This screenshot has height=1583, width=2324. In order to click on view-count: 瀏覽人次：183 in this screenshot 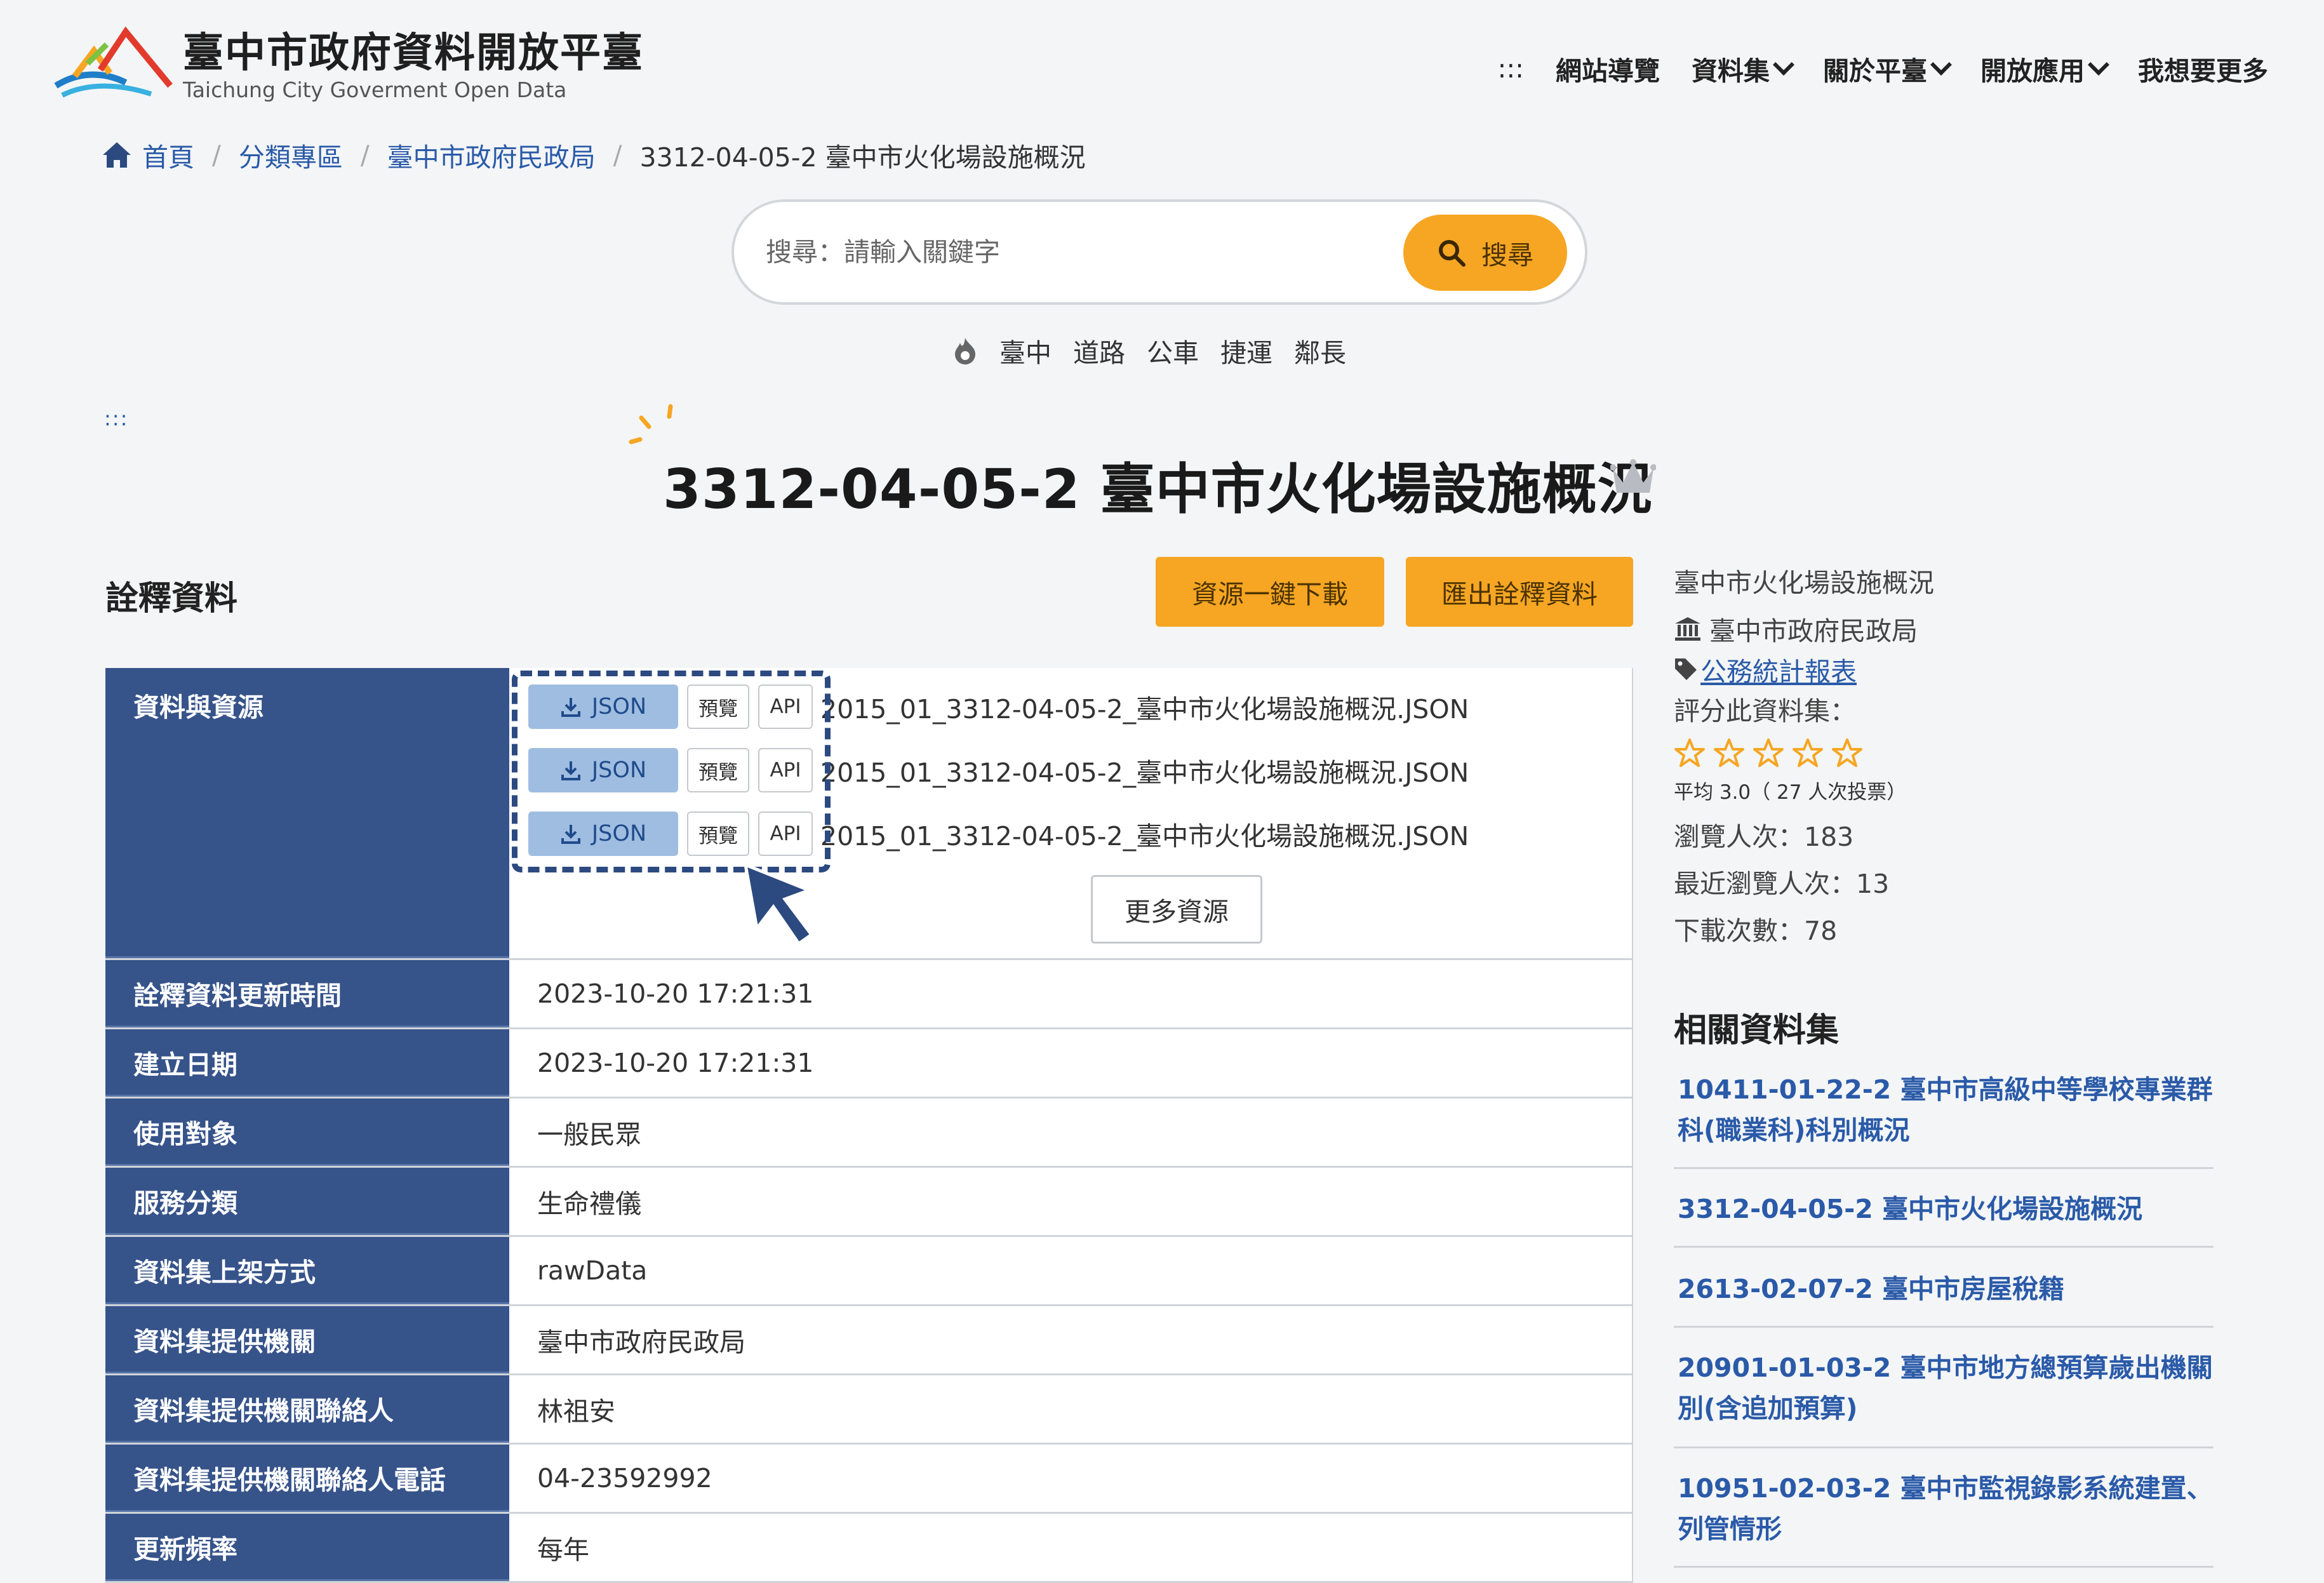, I will do `click(1764, 837)`.